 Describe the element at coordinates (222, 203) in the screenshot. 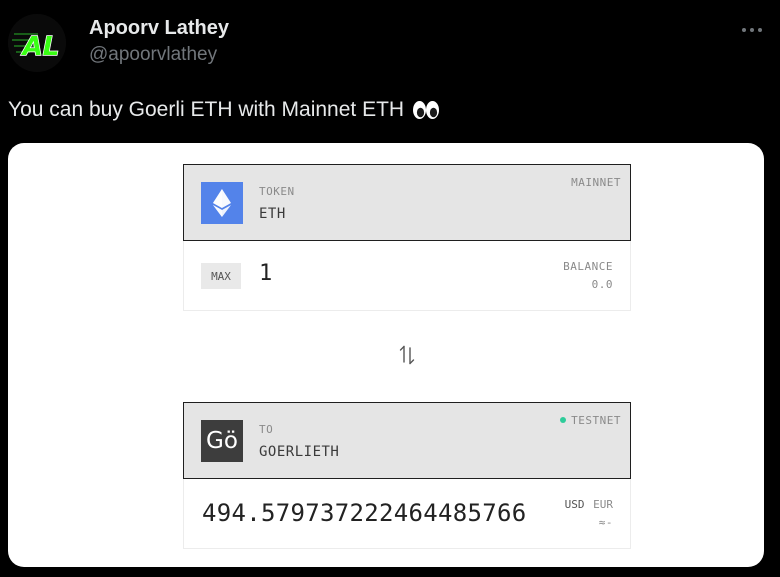

I see `eth-logo-icon` at that location.